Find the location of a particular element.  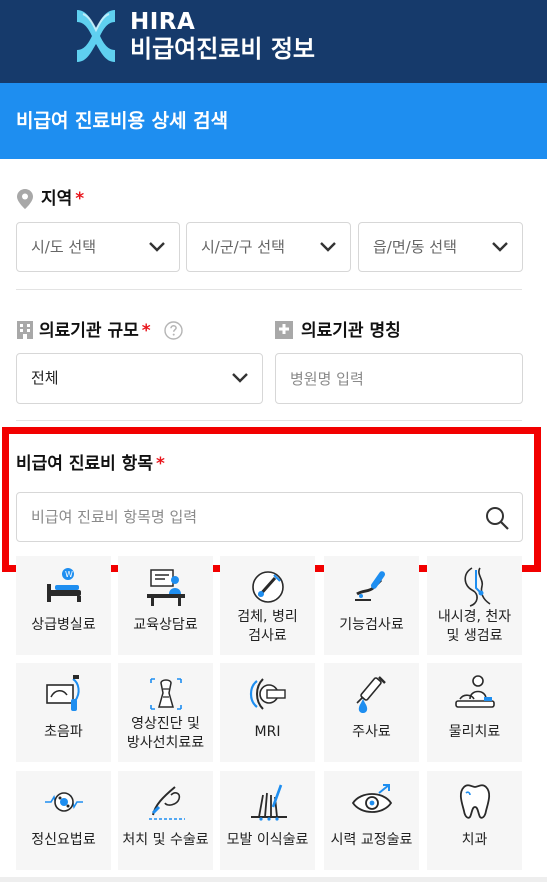

category-tile: W 상급병실료 is located at coordinates (63, 605).